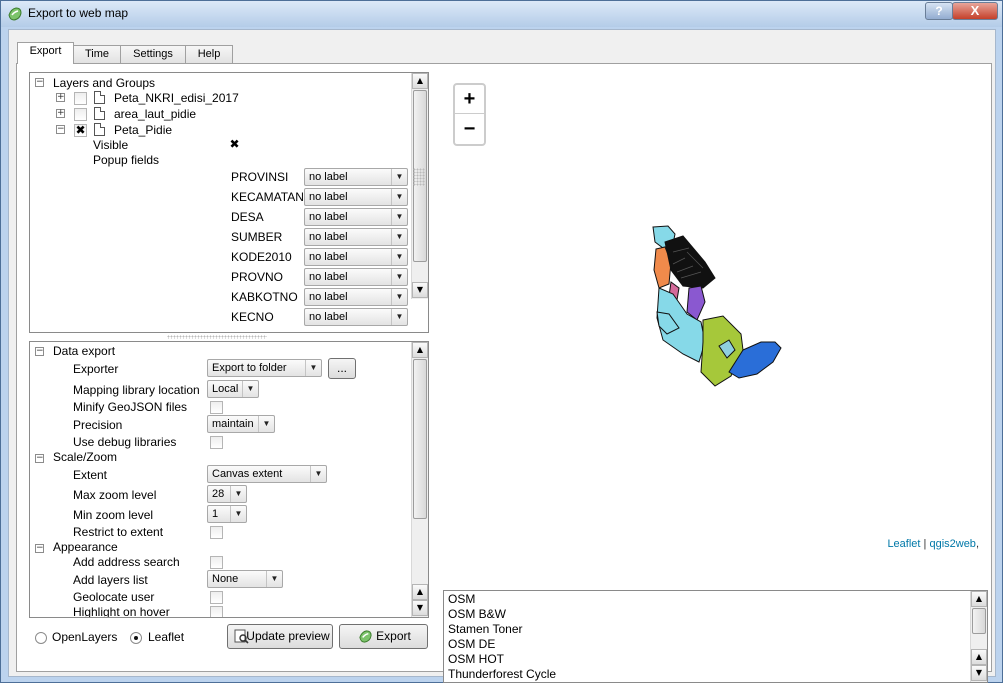 This screenshot has height=683, width=1003. What do you see at coordinates (143, 130) in the screenshot?
I see `layer-name: Peta_Pidie` at bounding box center [143, 130].